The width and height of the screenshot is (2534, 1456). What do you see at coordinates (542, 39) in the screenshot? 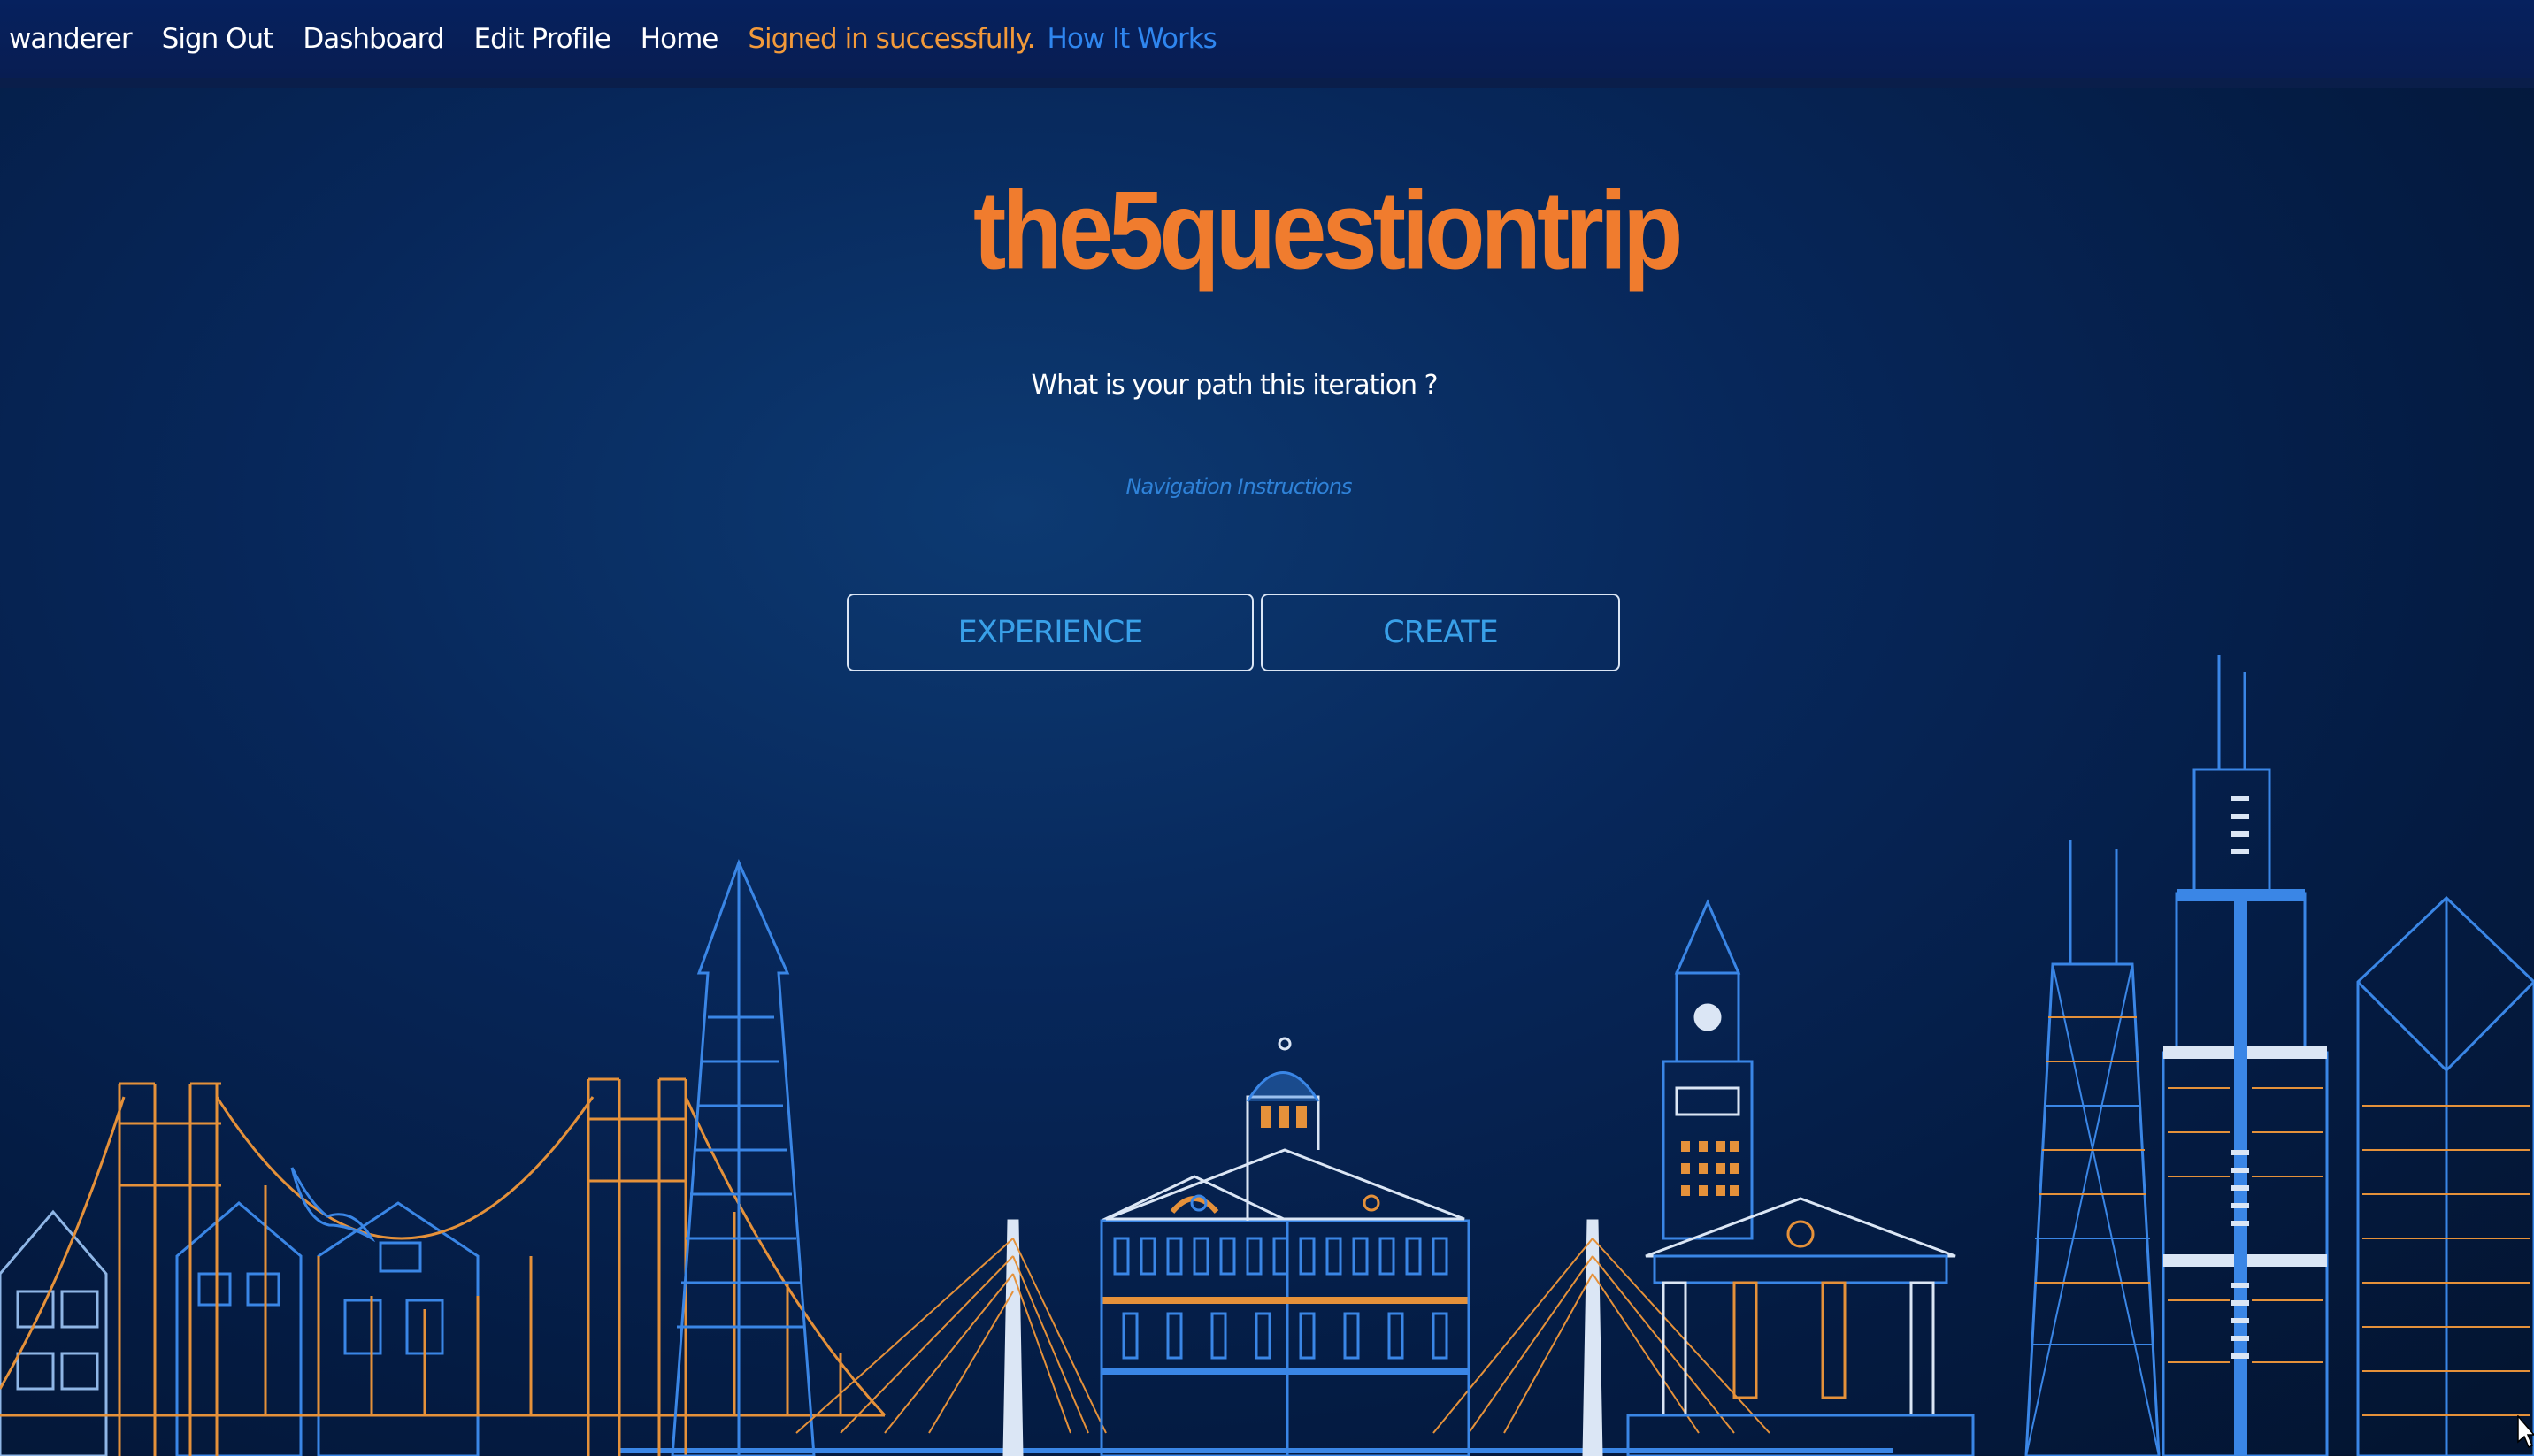
I see `nav-edit-profile-link: Edit Profile` at bounding box center [542, 39].